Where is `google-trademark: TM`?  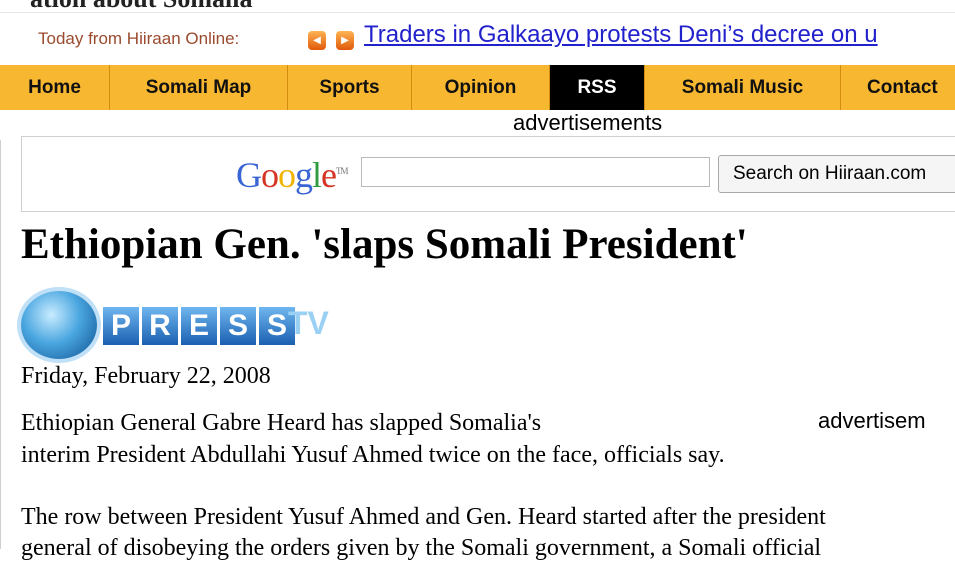 google-trademark: TM is located at coordinates (342, 171).